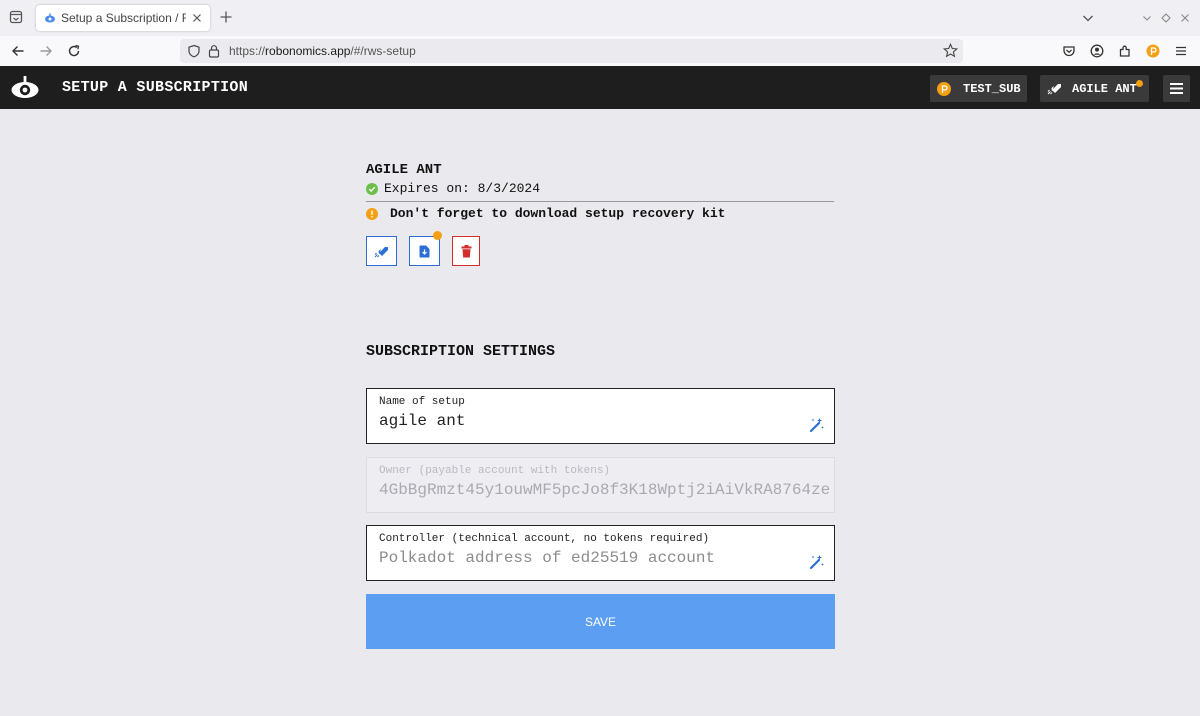 Image resolution: width=1200 pixels, height=716 pixels. I want to click on url-text: https://robonomics.app/#/rws-setup, so click(322, 51).